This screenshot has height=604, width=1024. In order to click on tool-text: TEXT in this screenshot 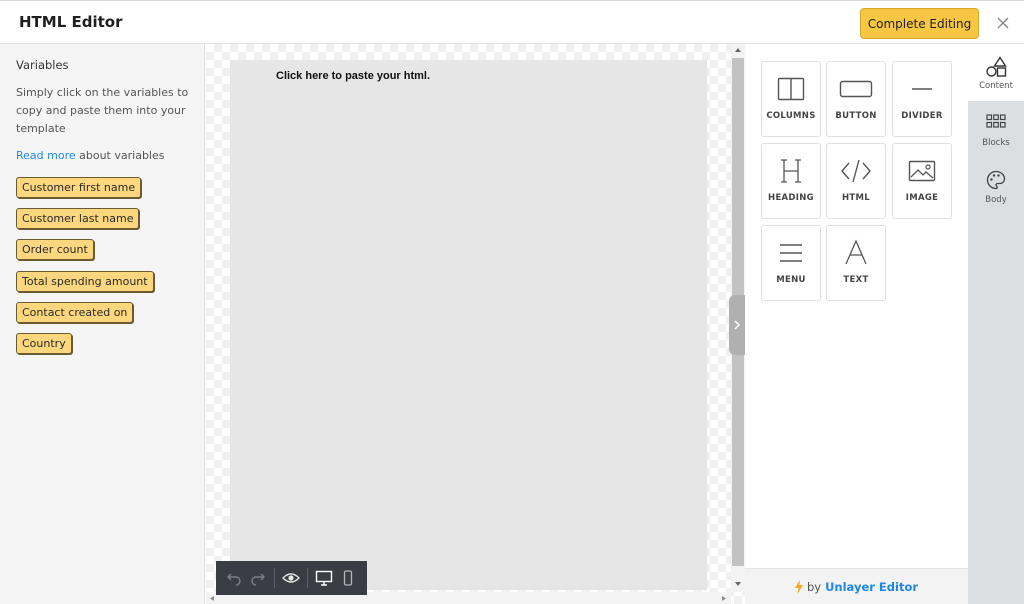, I will do `click(856, 263)`.